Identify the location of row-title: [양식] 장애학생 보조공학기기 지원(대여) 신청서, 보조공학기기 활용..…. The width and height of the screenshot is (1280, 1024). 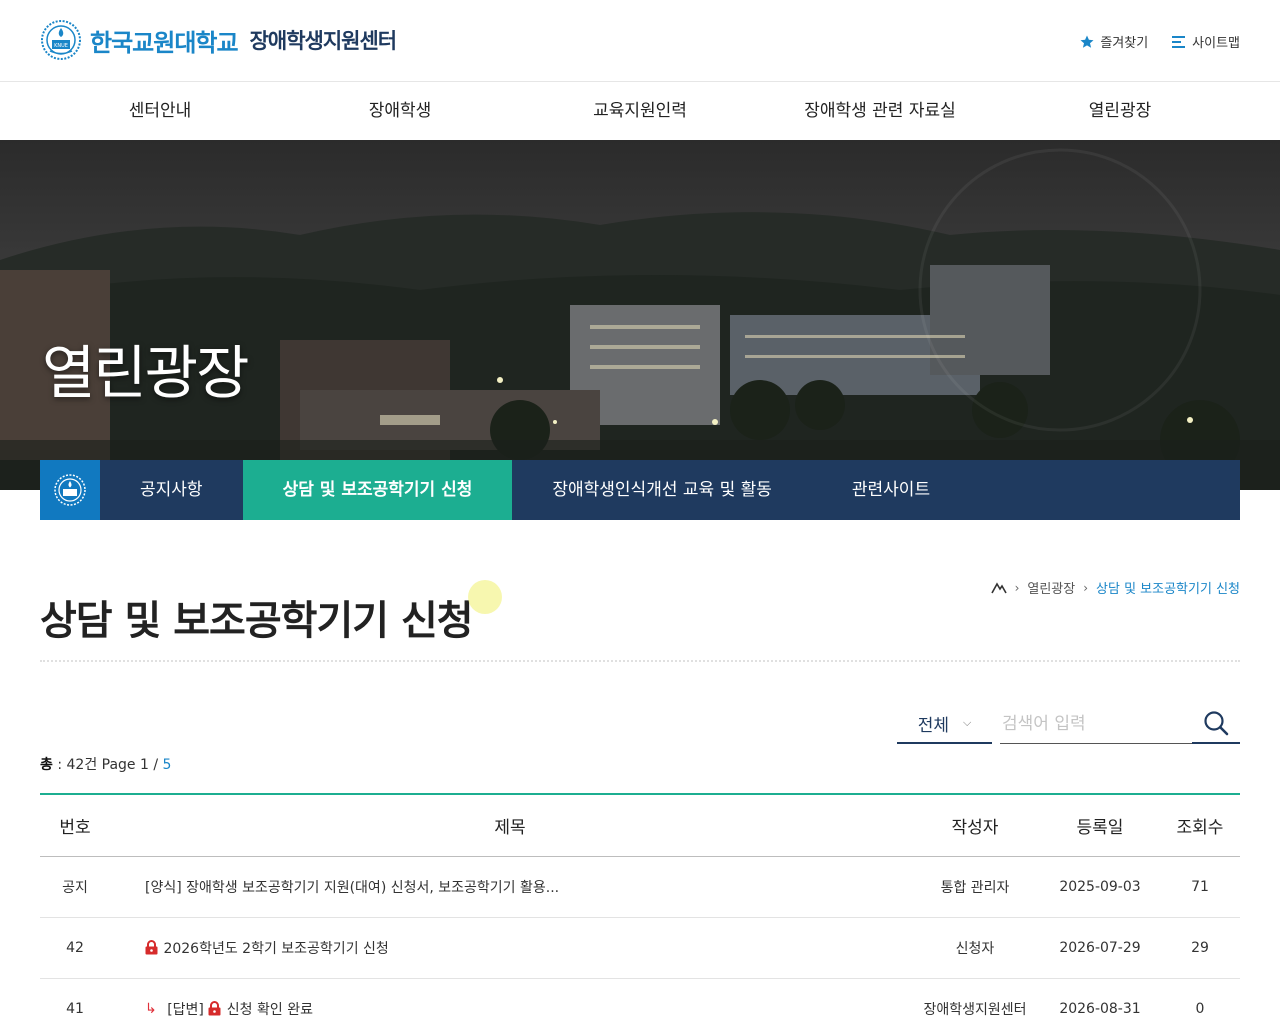
(352, 887).